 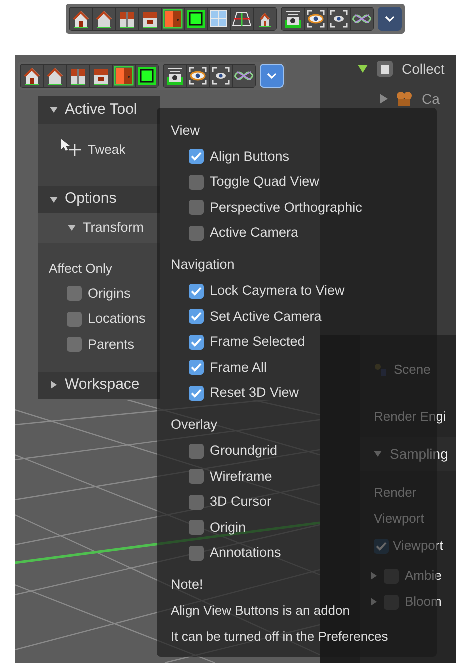 What do you see at coordinates (286, 208) in the screenshot?
I see `checkbox-label: Perspective Orthographic` at bounding box center [286, 208].